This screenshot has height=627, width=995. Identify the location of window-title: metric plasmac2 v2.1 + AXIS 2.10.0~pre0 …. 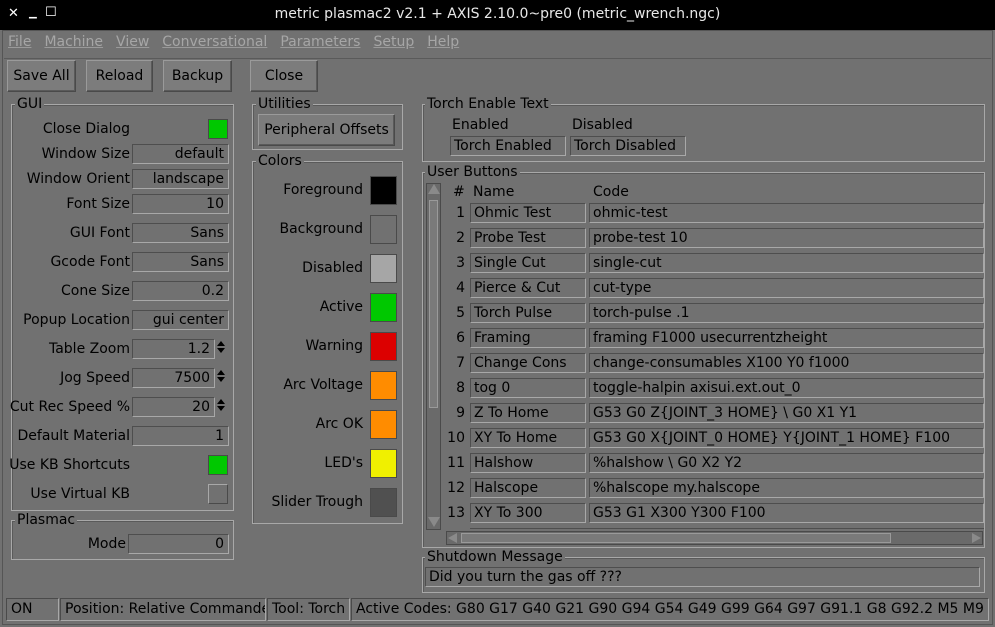
(497, 14).